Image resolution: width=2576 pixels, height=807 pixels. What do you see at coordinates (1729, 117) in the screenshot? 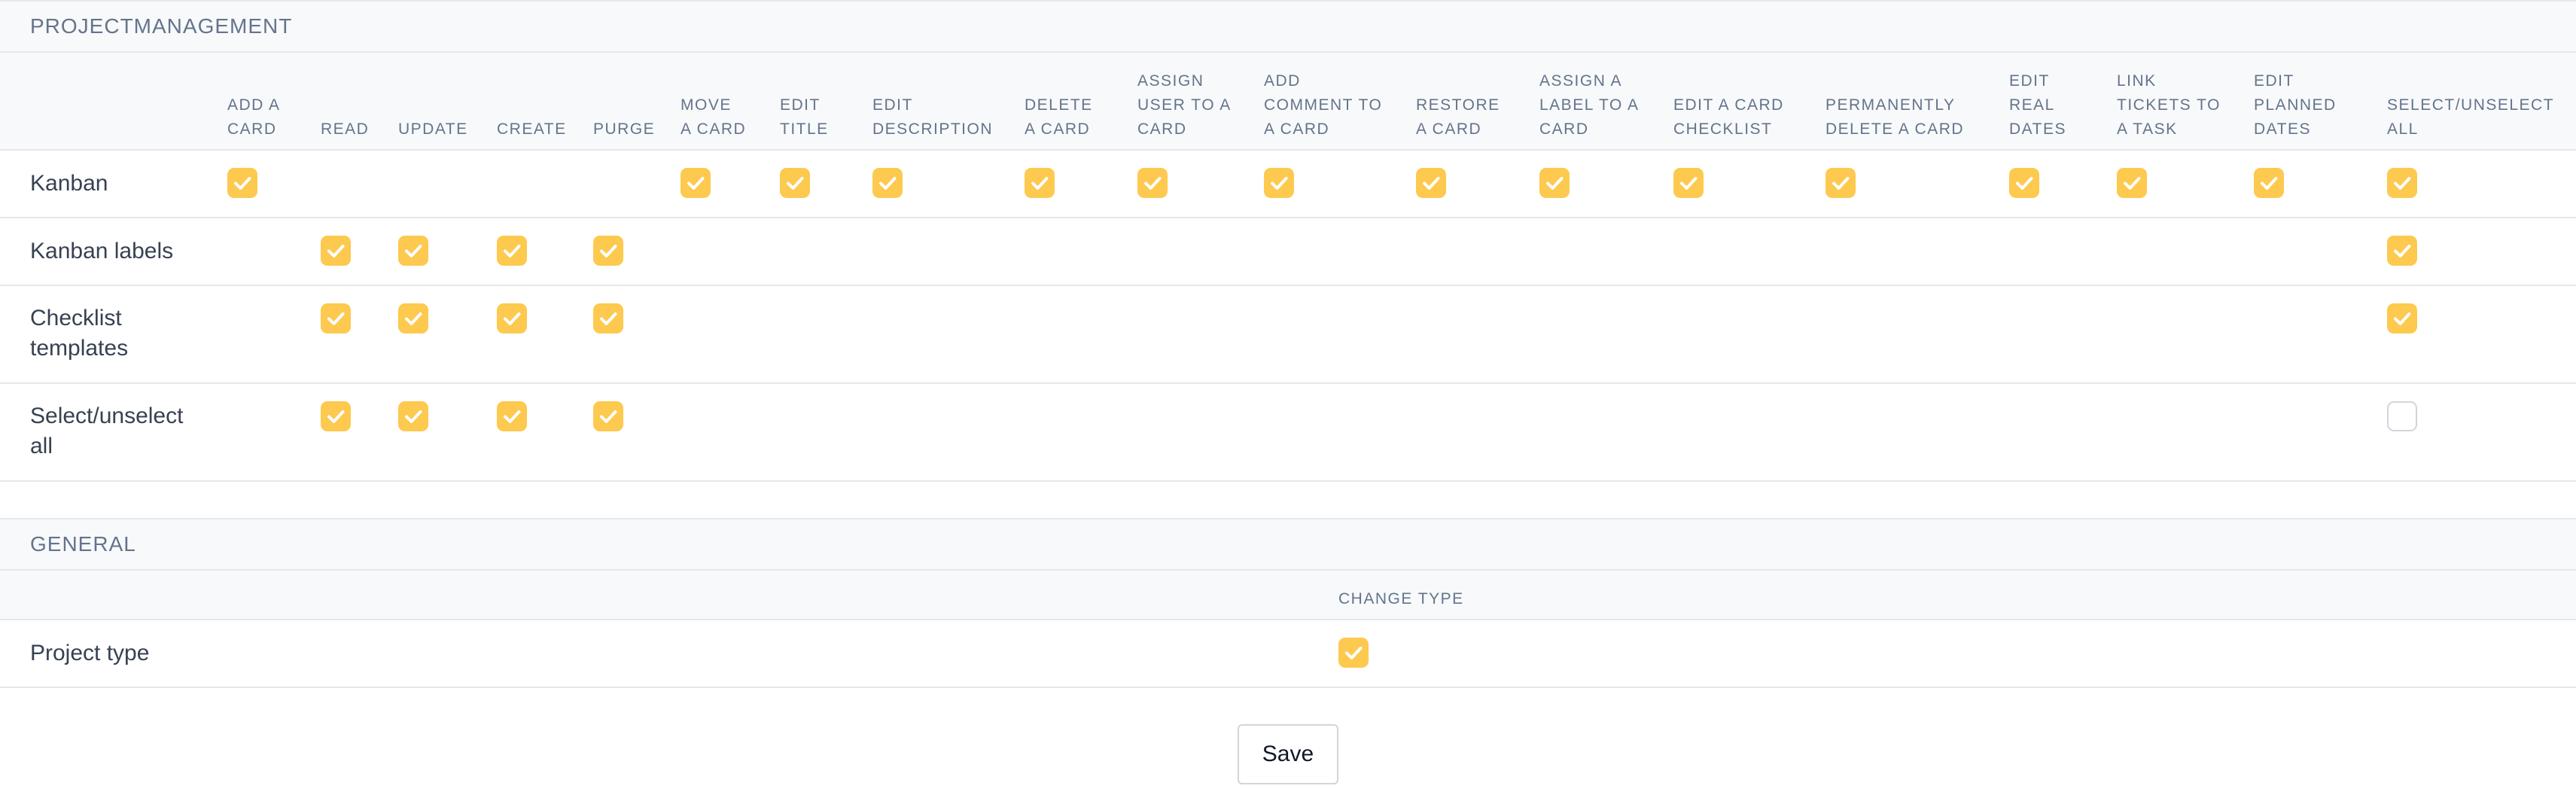
I see `column-header-edit-a-card-checklist: EDIT A CARD CHECKLIST` at bounding box center [1729, 117].